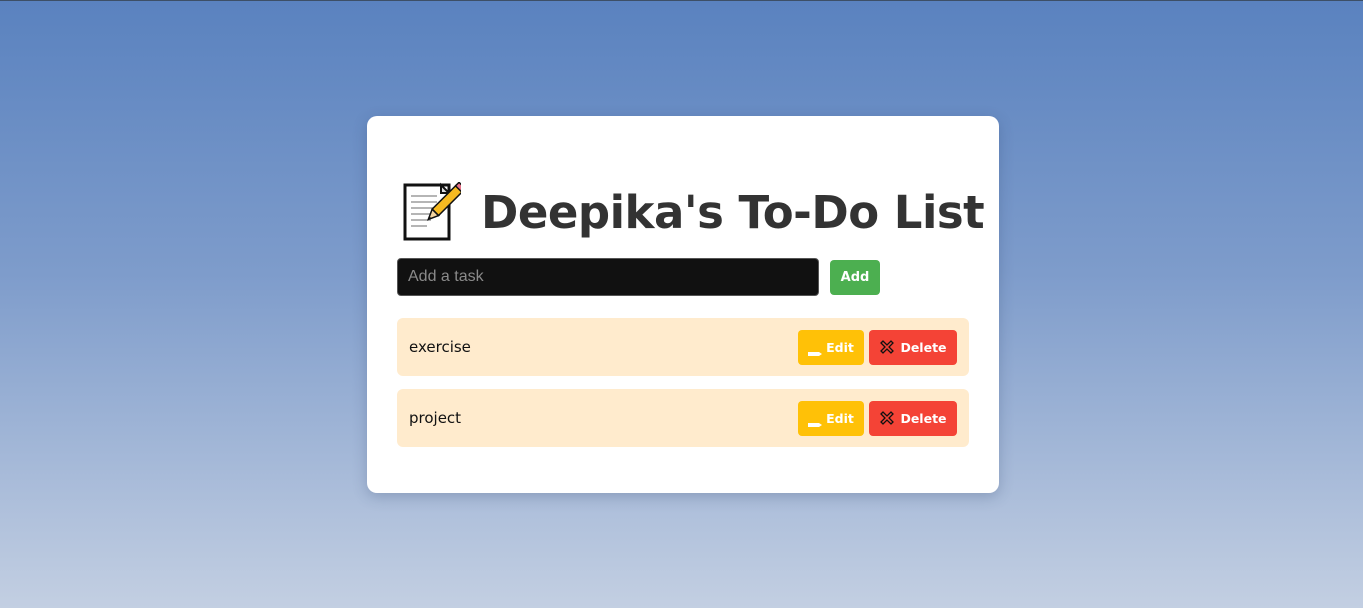 This screenshot has height=608, width=1363. I want to click on task-text: project, so click(435, 418).